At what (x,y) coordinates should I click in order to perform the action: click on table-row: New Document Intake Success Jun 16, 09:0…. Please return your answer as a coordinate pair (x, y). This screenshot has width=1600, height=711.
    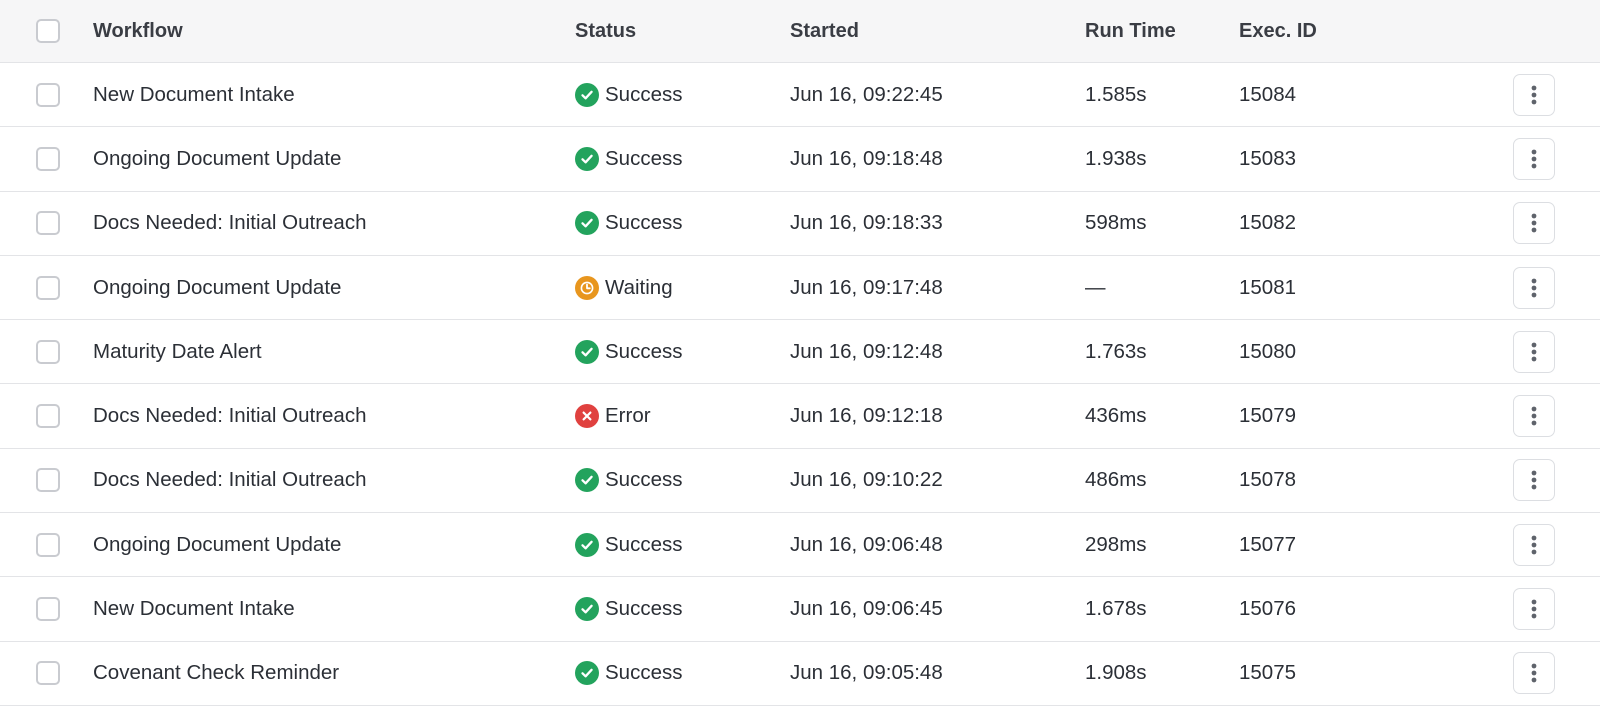
    Looking at the image, I should click on (800, 609).